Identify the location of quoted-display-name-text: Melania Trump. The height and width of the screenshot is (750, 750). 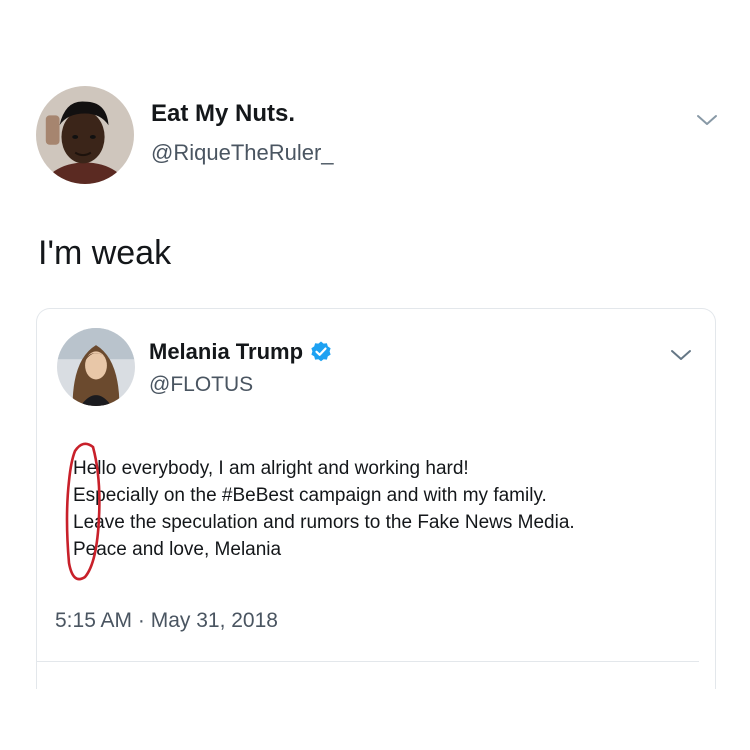
(226, 351).